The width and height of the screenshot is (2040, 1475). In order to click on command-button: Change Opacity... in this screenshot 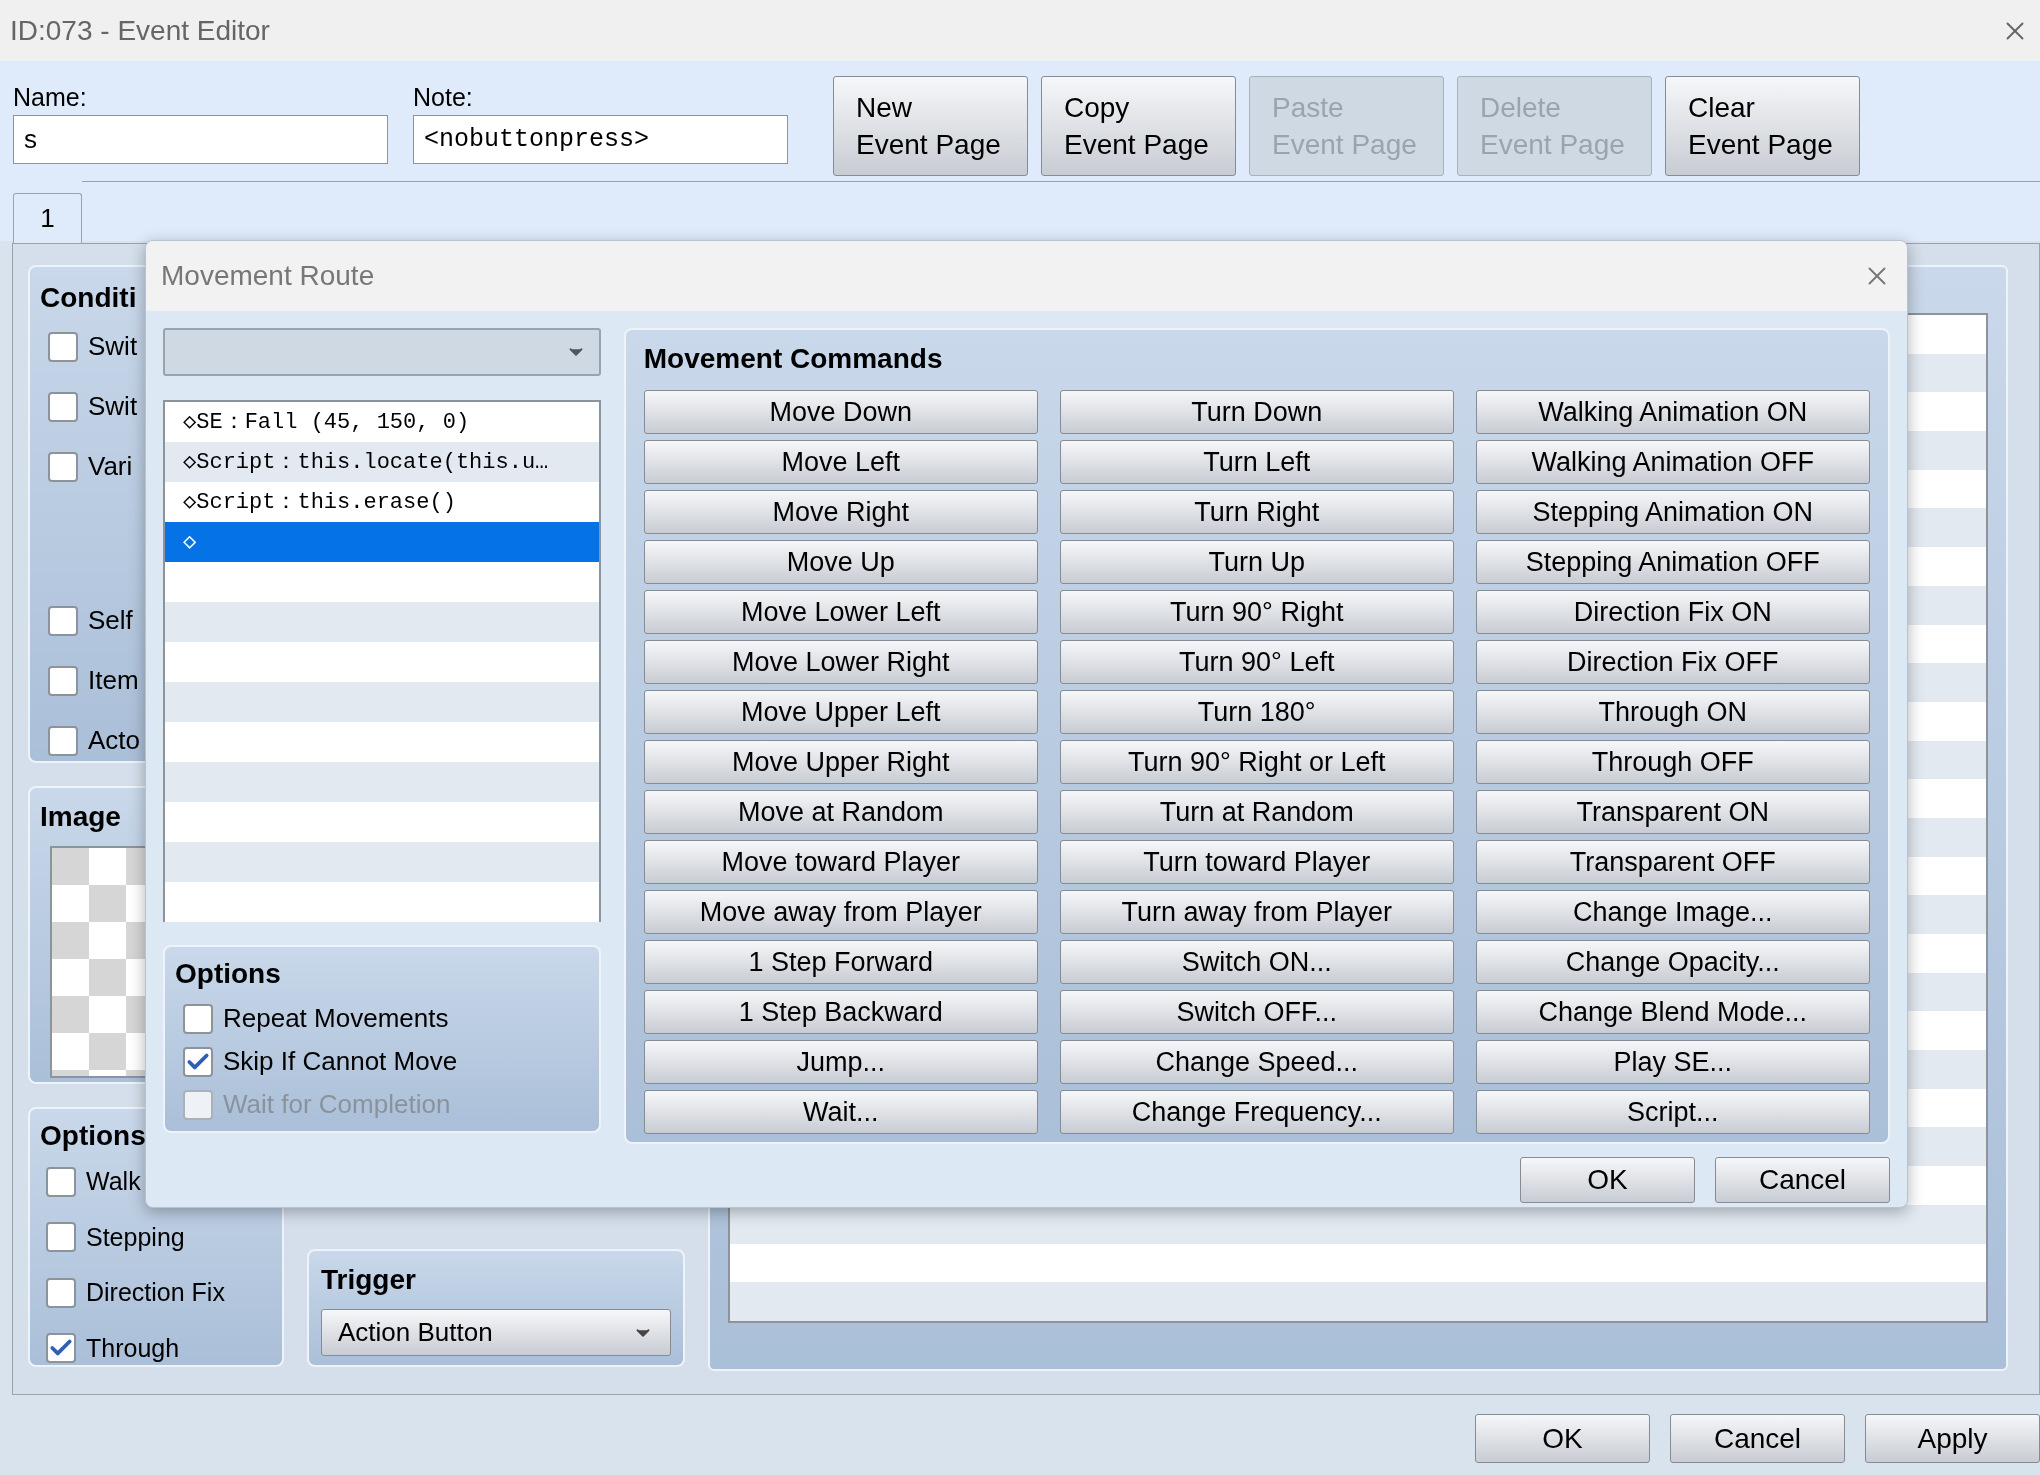, I will do `click(1672, 962)`.